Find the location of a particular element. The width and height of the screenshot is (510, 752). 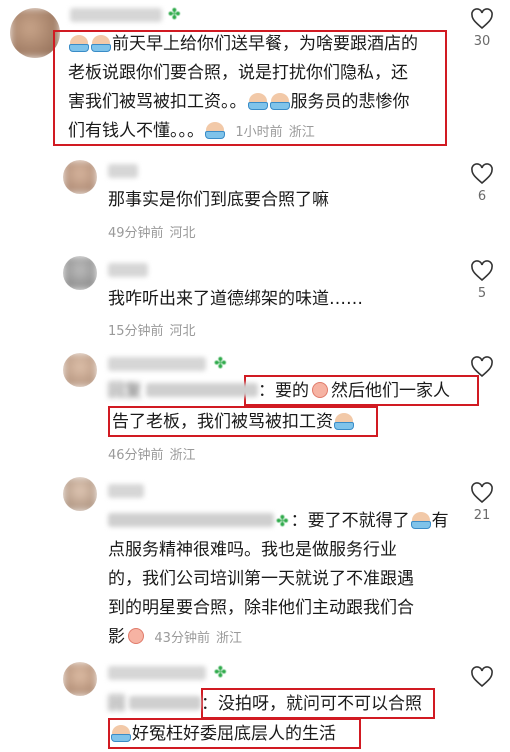

comment-time: 46分钟前 is located at coordinates (136, 455).